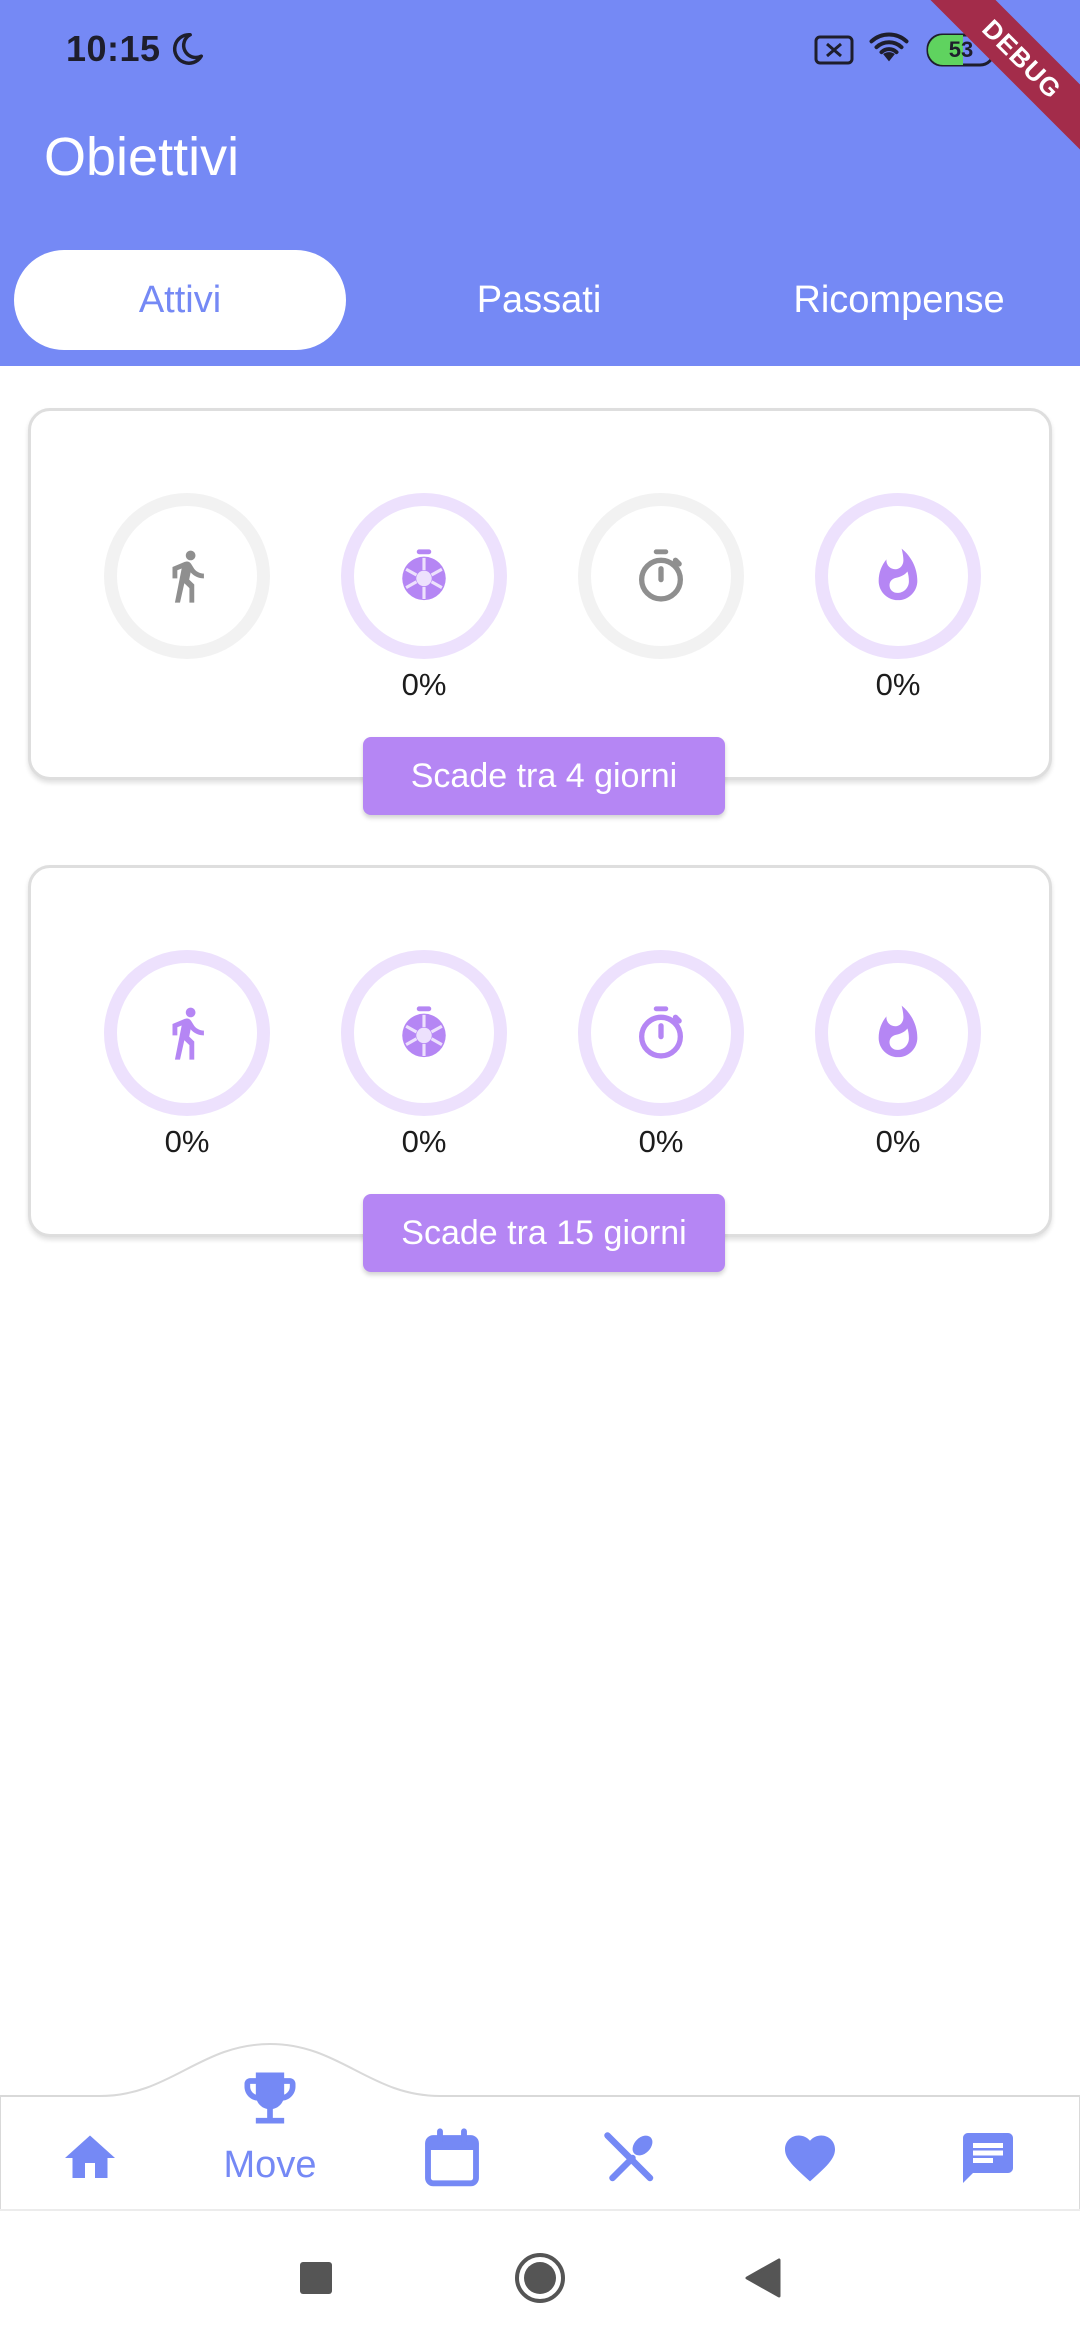 This screenshot has width=1080, height=2340. Describe the element at coordinates (180, 300) in the screenshot. I see `tab-attivi: Attivi` at that location.